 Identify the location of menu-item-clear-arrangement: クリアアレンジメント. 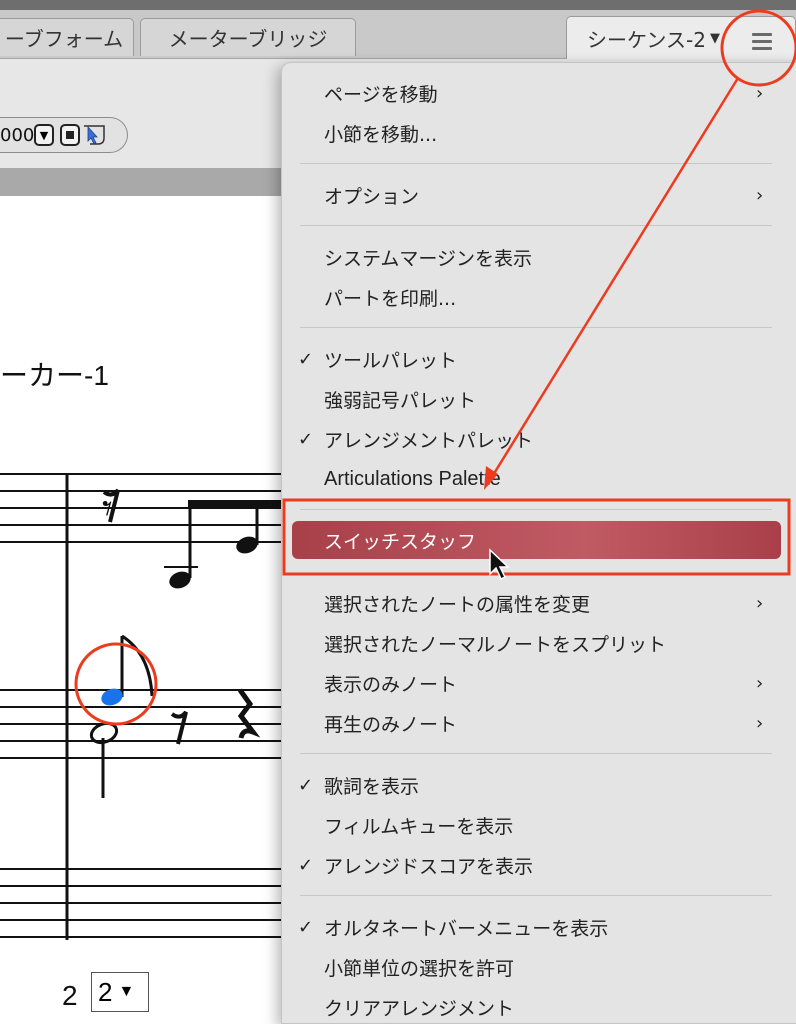
(539, 1007).